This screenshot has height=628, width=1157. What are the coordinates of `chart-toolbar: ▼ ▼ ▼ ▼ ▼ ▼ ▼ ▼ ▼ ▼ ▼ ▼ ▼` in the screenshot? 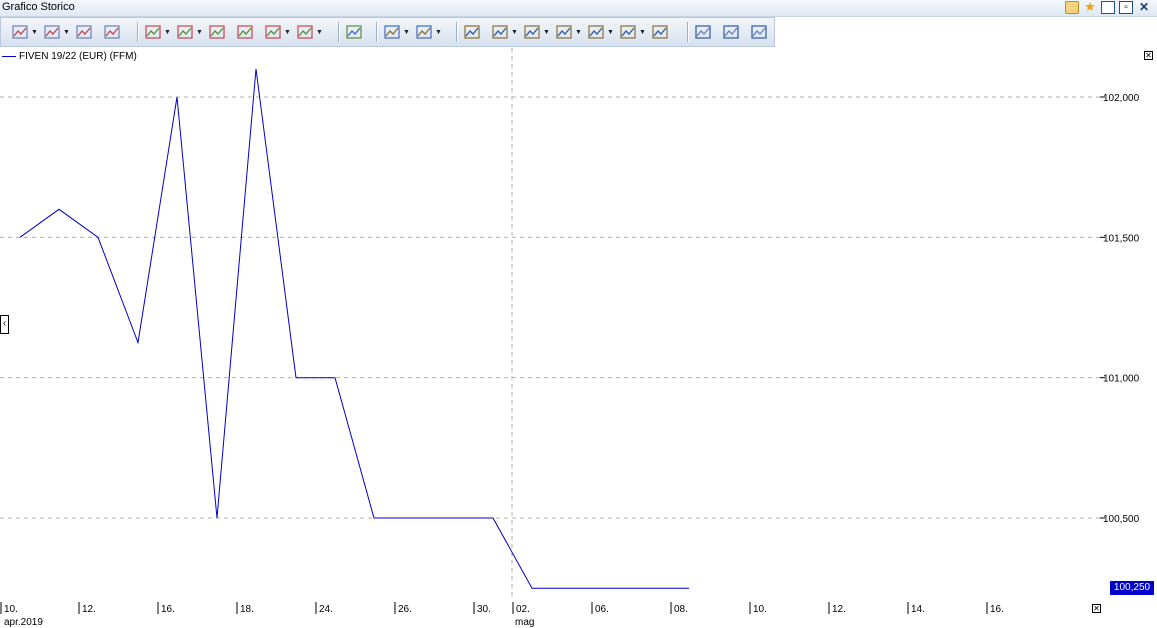 It's located at (387, 32).